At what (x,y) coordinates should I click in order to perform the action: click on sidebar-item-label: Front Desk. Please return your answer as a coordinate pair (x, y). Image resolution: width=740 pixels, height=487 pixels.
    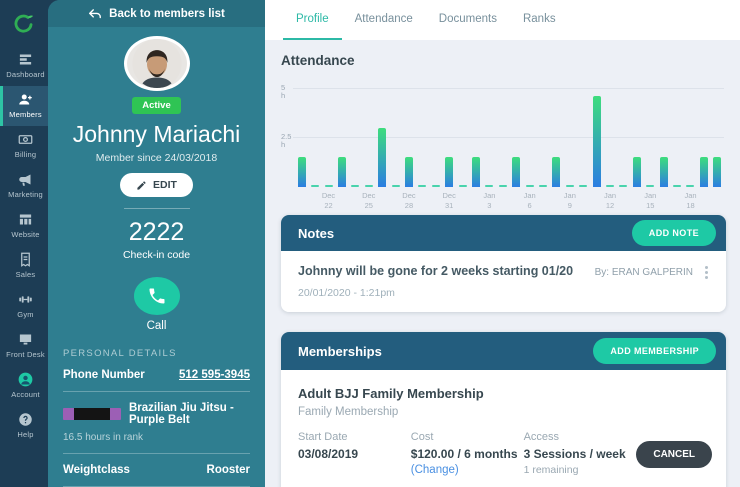
    Looking at the image, I should click on (25, 354).